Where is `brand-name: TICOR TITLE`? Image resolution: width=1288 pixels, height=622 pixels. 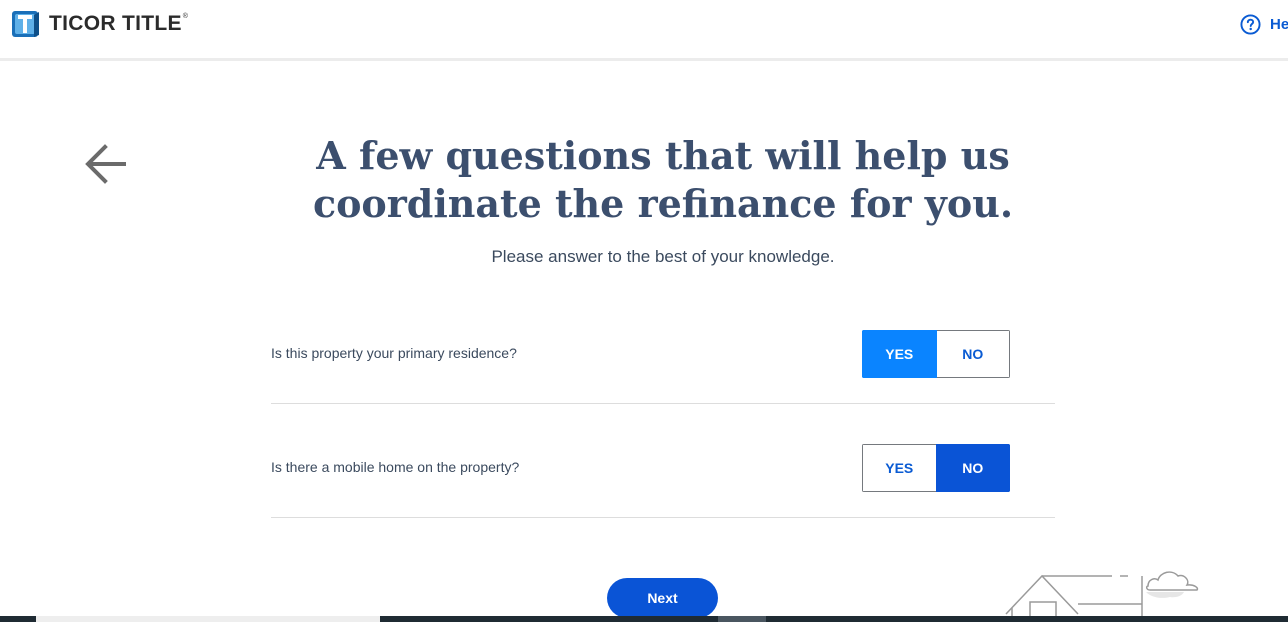
brand-name: TICOR TITLE is located at coordinates (115, 23).